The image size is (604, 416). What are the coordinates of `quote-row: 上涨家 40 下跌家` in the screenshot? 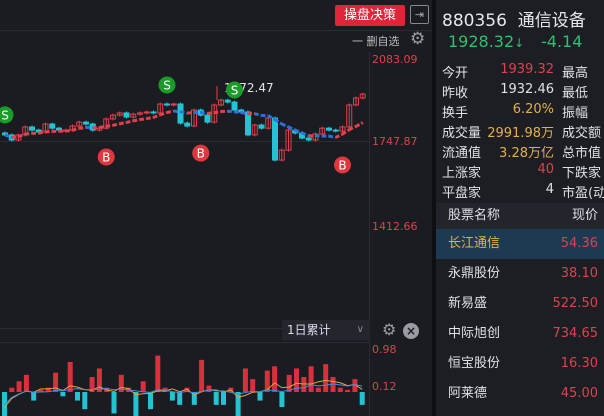 It's located at (522, 171).